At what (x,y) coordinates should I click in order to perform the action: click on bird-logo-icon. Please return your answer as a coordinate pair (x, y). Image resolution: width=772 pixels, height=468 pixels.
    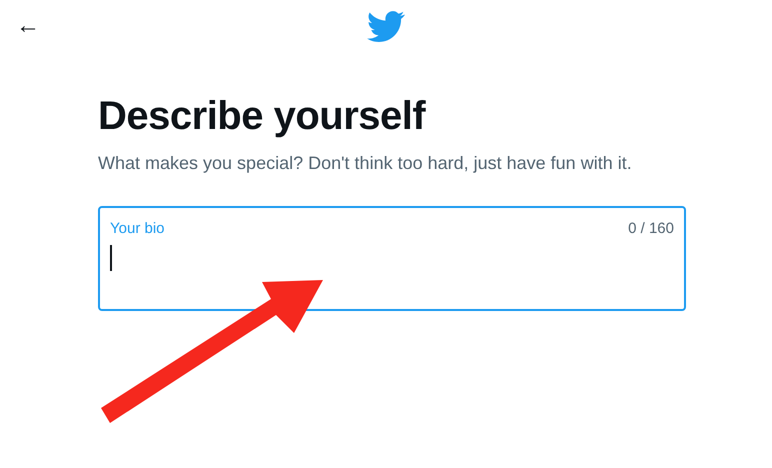
    Looking at the image, I should click on (386, 26).